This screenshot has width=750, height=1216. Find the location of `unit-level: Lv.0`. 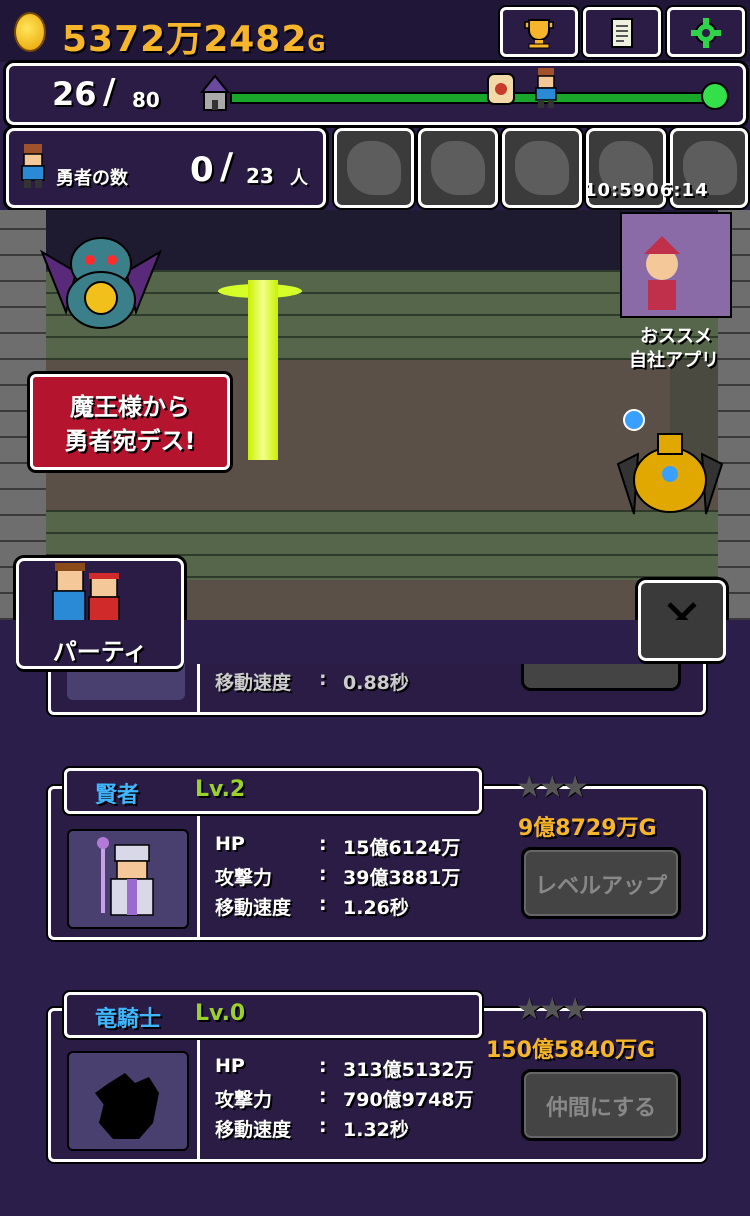

unit-level: Lv.0 is located at coordinates (220, 1013).